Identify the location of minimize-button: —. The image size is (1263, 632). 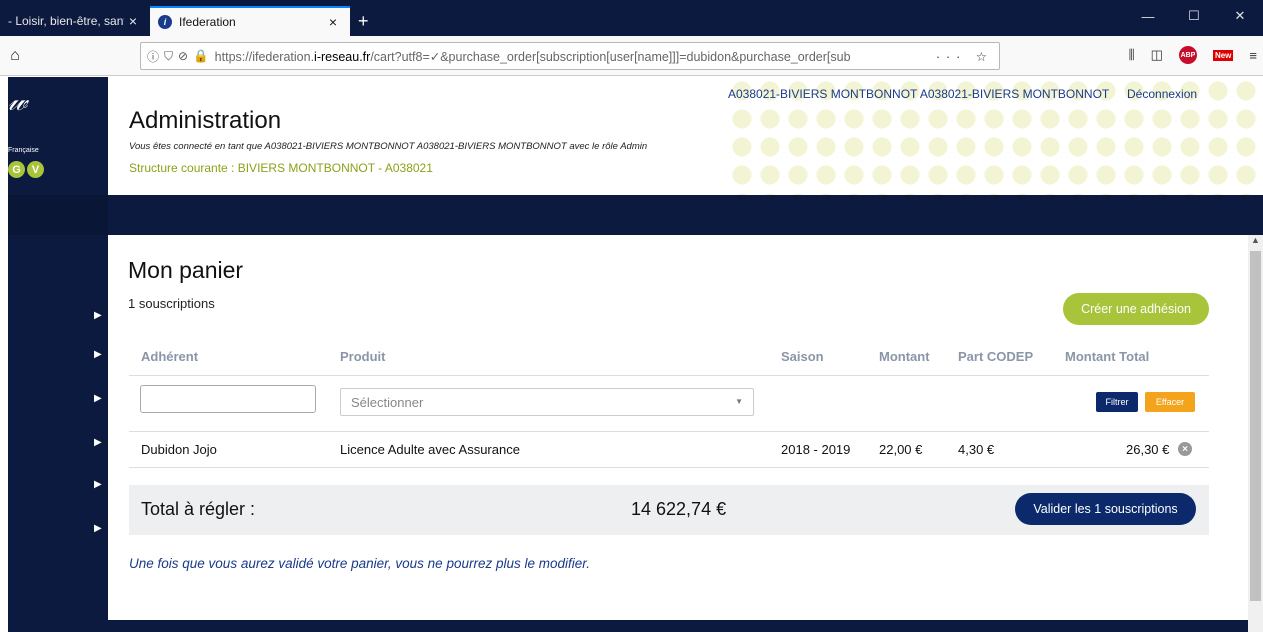
(1148, 16).